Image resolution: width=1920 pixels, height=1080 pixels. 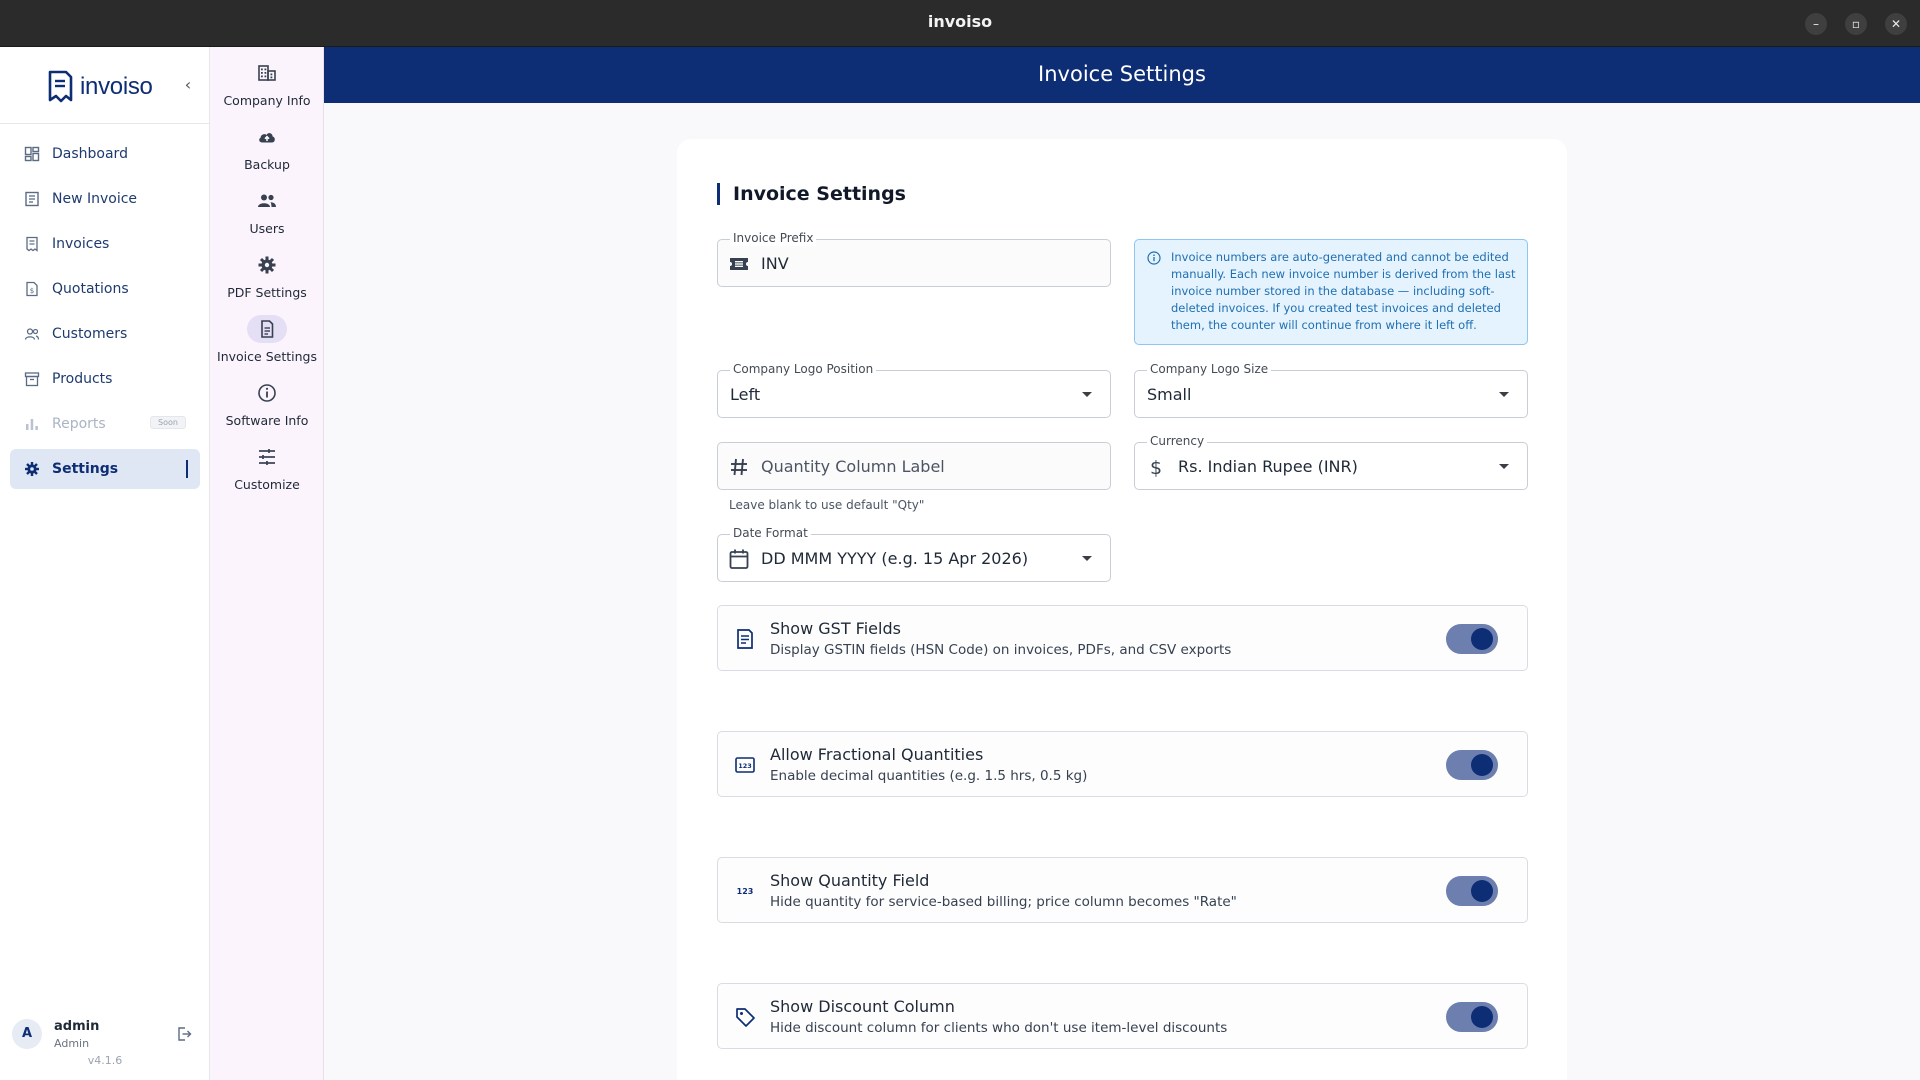 What do you see at coordinates (267, 138) in the screenshot?
I see `cloud-upload-icon` at bounding box center [267, 138].